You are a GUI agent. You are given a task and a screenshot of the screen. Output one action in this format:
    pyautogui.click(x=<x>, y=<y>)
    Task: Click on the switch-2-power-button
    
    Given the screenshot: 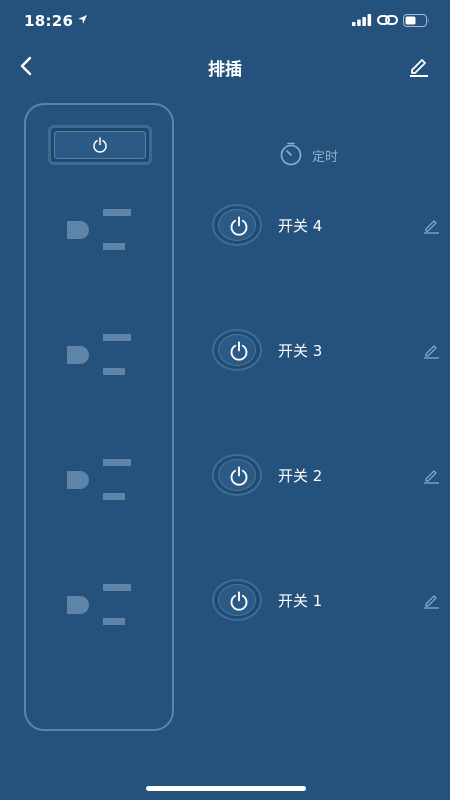 What is the action you would take?
    pyautogui.click(x=237, y=475)
    